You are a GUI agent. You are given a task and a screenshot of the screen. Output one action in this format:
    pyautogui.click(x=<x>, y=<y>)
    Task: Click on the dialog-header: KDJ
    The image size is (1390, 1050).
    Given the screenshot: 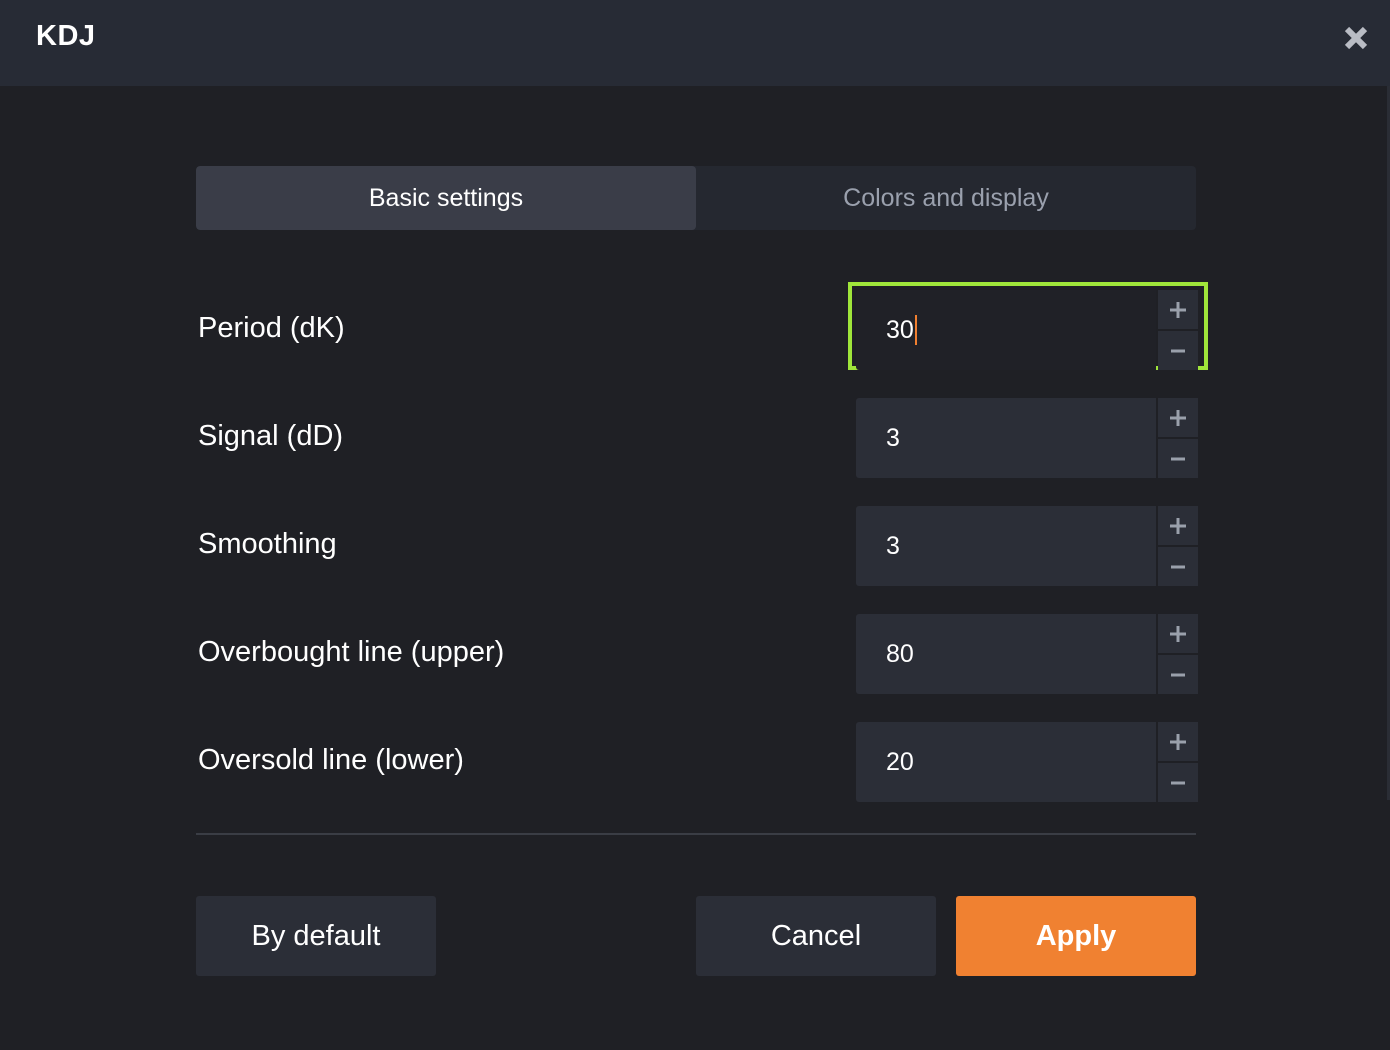 What is the action you would take?
    pyautogui.click(x=695, y=43)
    